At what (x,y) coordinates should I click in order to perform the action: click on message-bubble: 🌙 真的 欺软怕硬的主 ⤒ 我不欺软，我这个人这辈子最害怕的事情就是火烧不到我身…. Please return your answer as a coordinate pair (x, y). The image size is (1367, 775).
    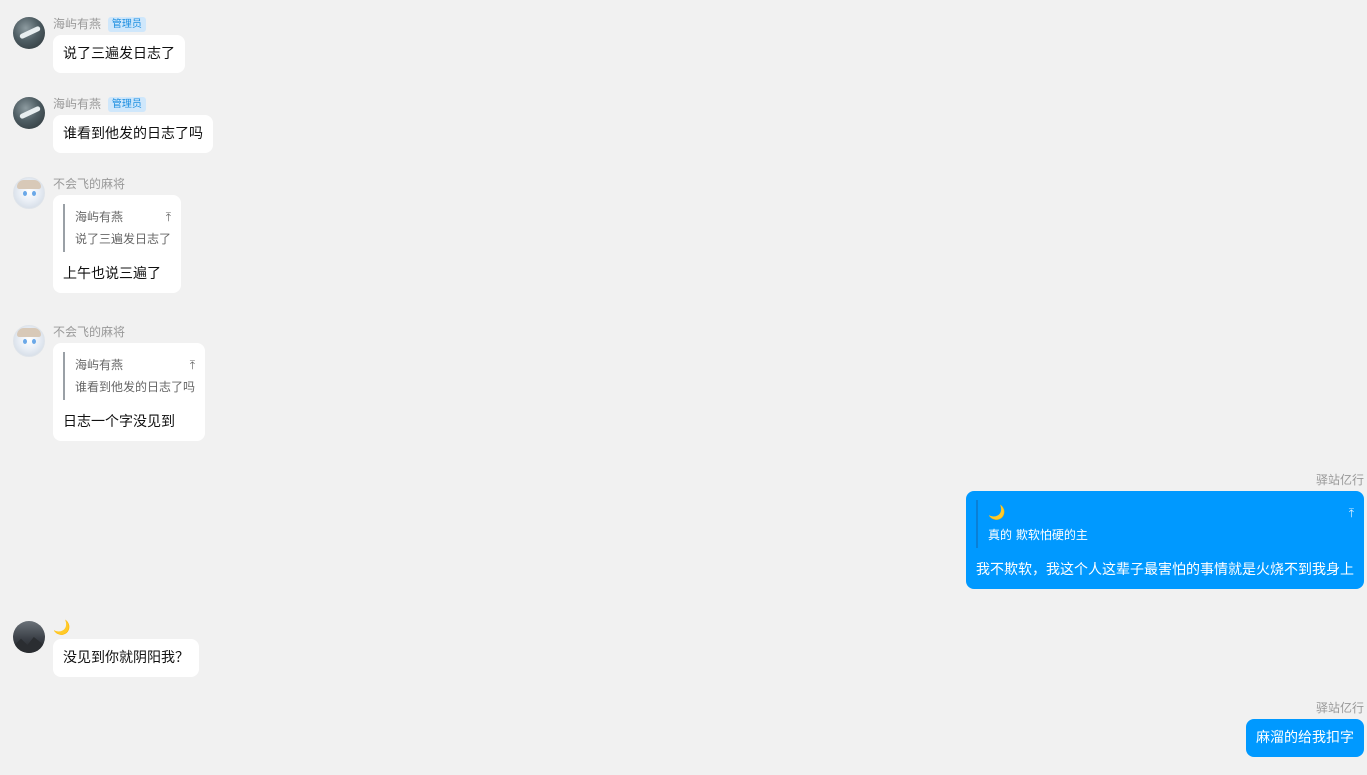
    Looking at the image, I should click on (1165, 540).